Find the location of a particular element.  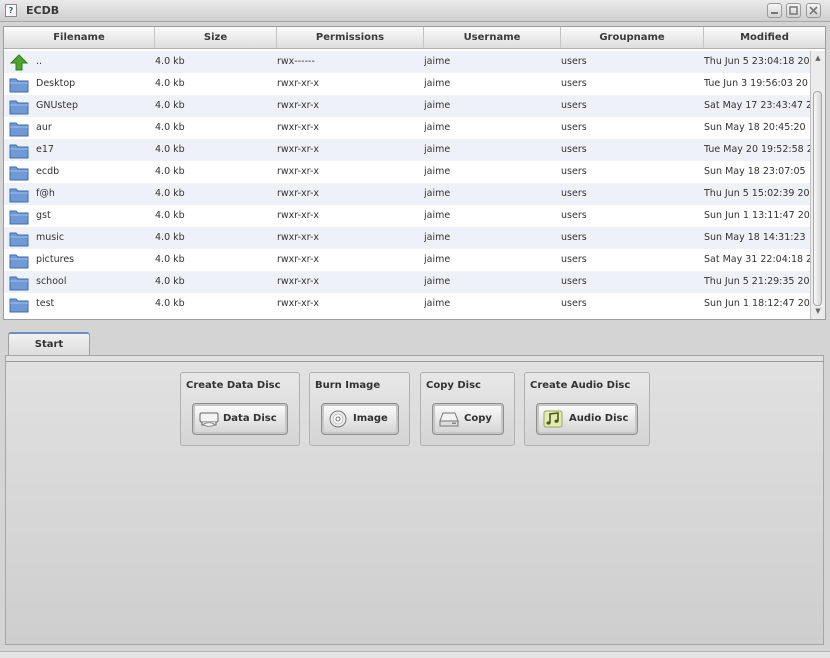

group-copy-disc: Copy Disc Copy is located at coordinates (467, 409).